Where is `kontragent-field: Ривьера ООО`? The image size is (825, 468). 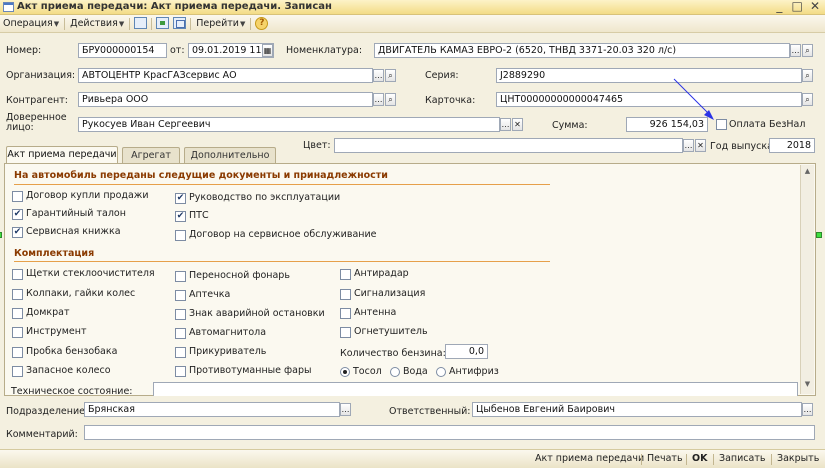
kontragent-field: Ривьера ООО is located at coordinates (225, 99).